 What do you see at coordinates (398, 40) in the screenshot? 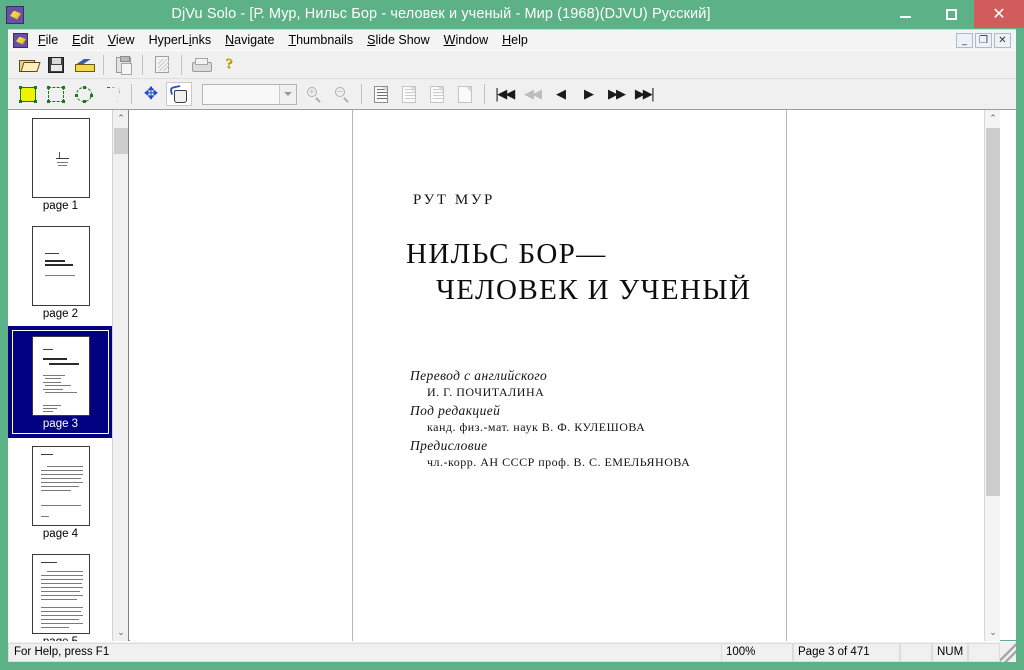
I see `menu-item-slide-show: Slide Show` at bounding box center [398, 40].